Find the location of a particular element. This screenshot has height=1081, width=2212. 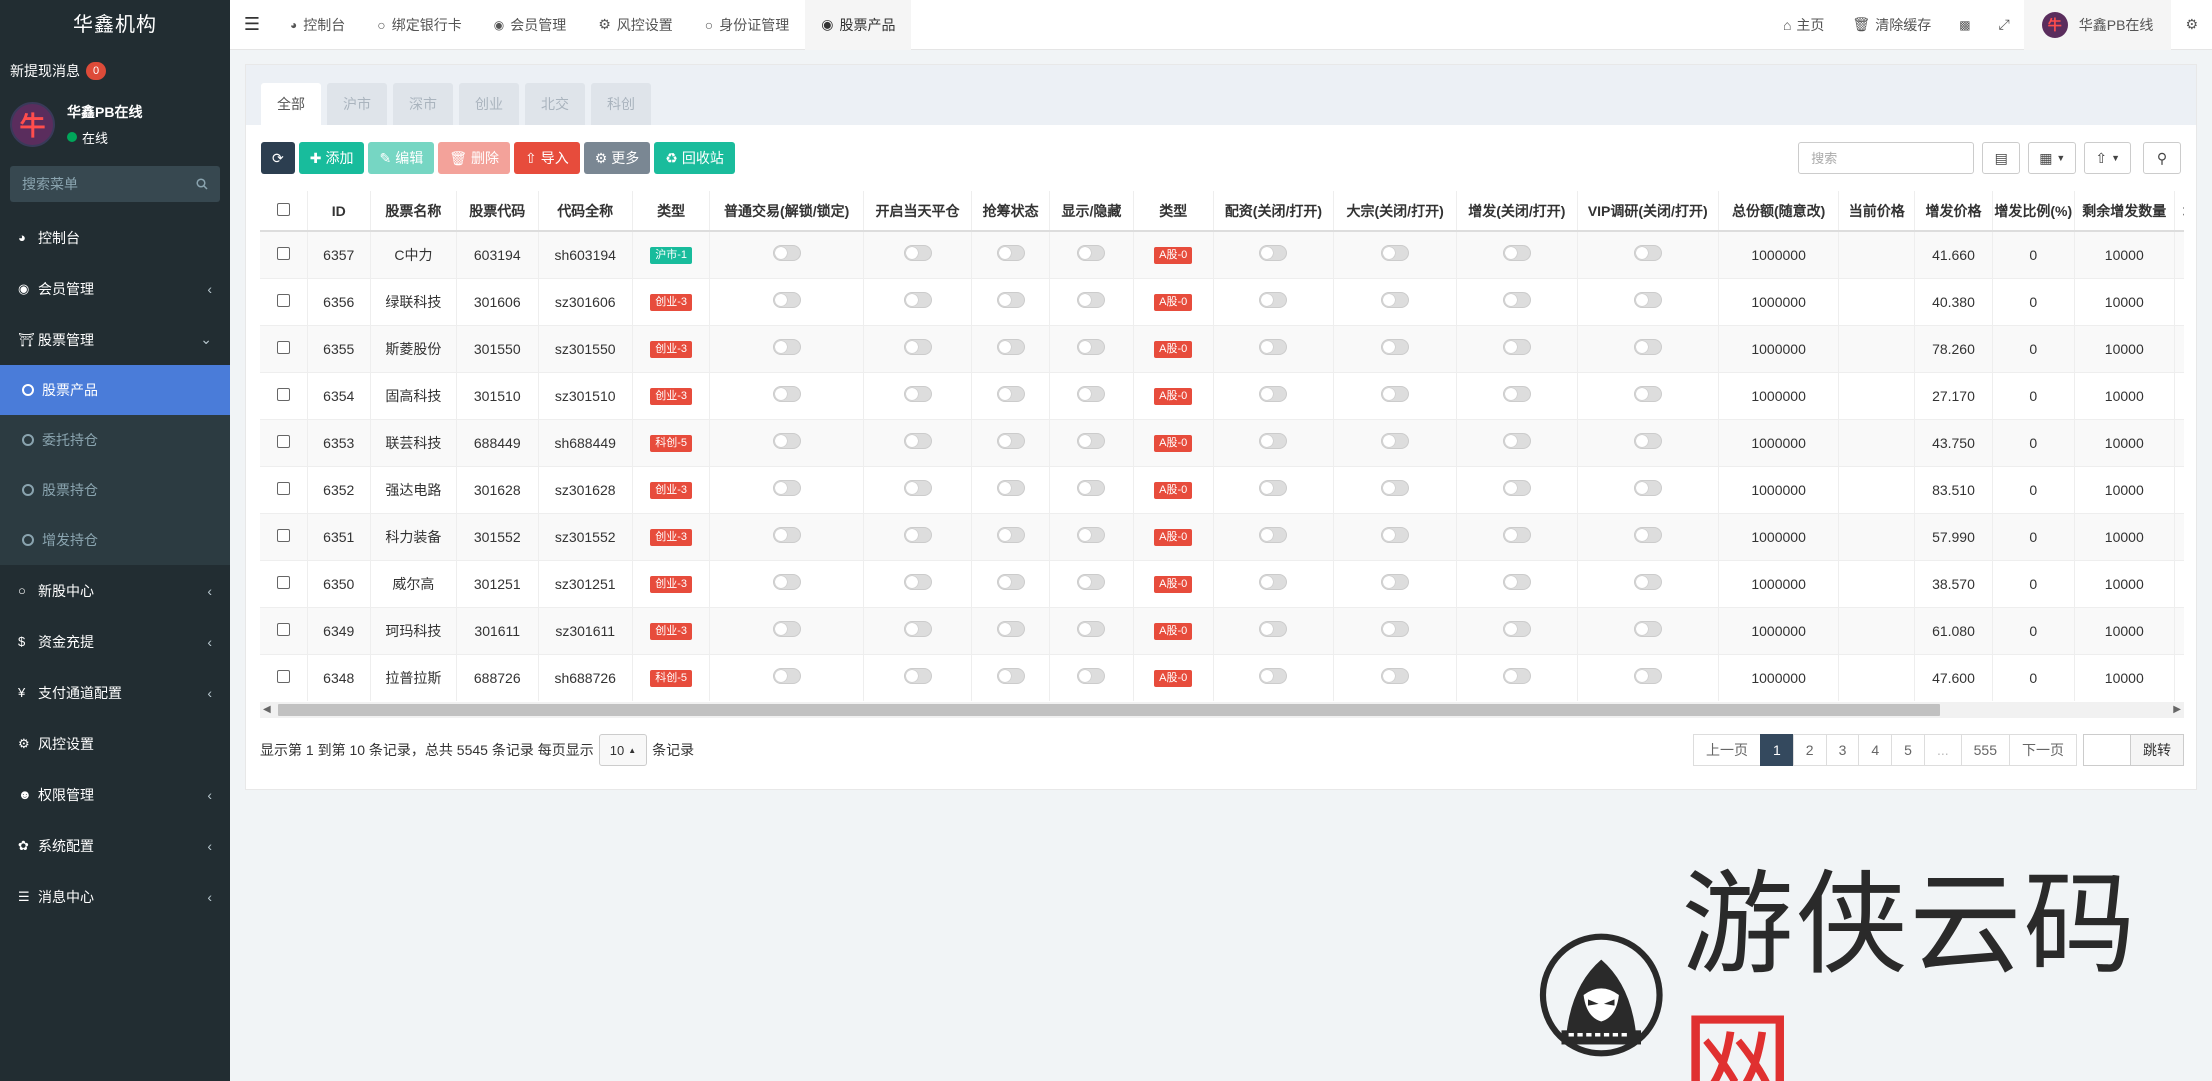

language-button: ▩ is located at coordinates (1964, 25).